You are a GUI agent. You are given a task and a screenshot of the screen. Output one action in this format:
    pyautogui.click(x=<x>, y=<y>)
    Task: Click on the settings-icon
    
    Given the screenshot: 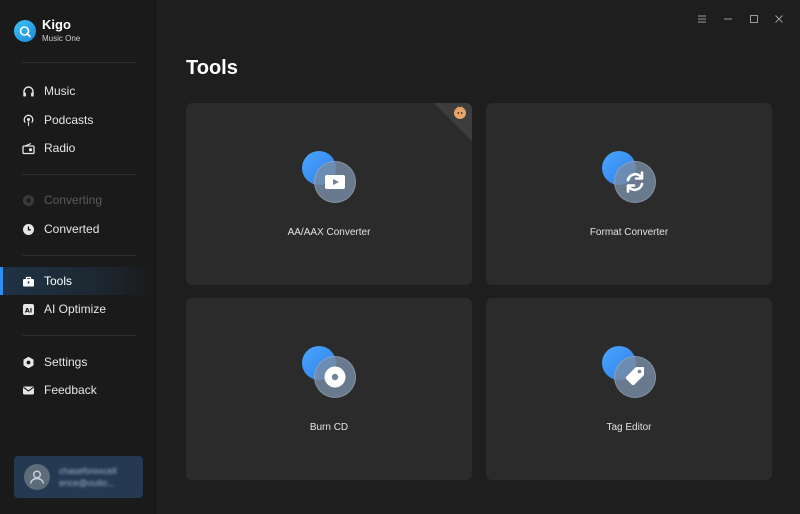 What is the action you would take?
    pyautogui.click(x=28, y=362)
    